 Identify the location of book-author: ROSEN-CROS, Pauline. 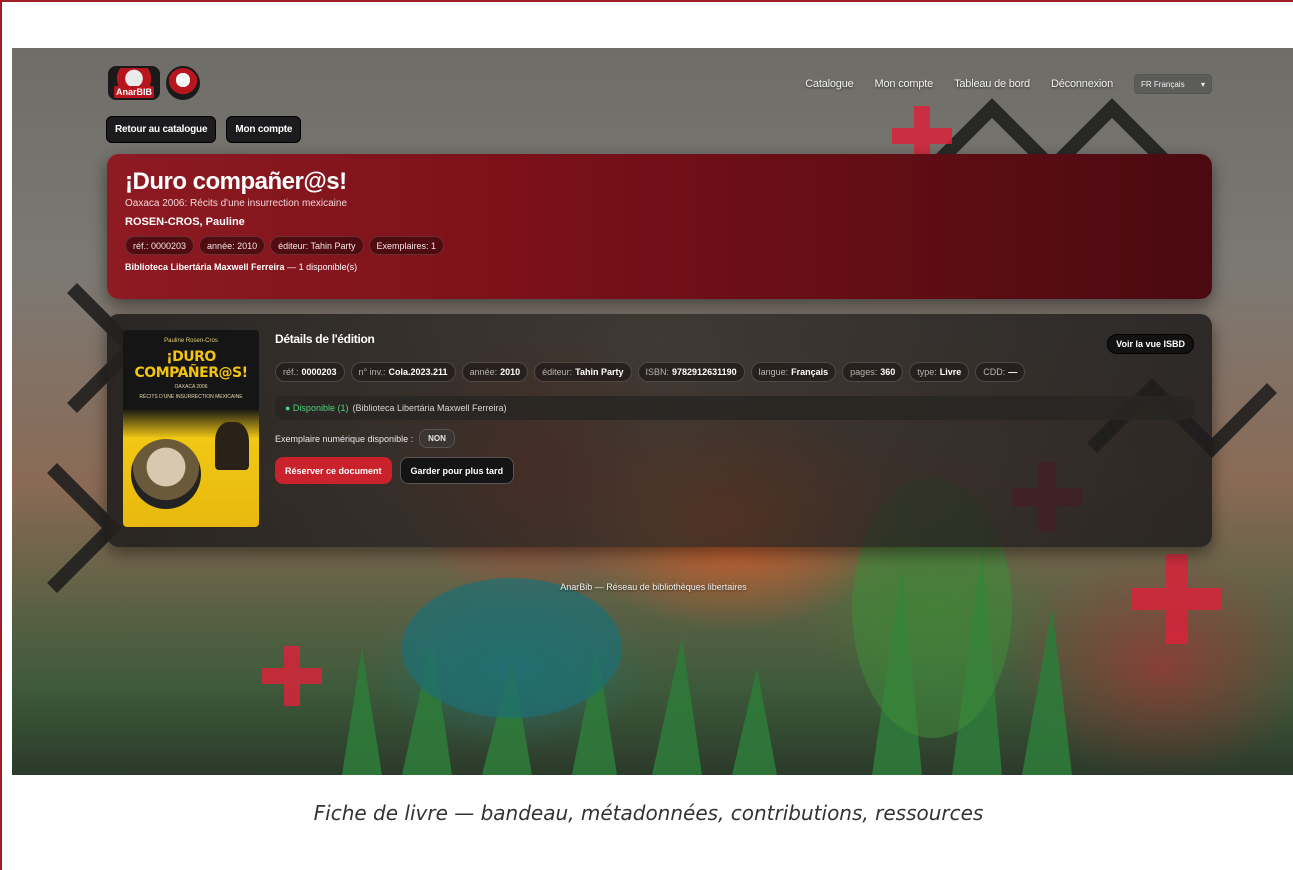
(659, 222).